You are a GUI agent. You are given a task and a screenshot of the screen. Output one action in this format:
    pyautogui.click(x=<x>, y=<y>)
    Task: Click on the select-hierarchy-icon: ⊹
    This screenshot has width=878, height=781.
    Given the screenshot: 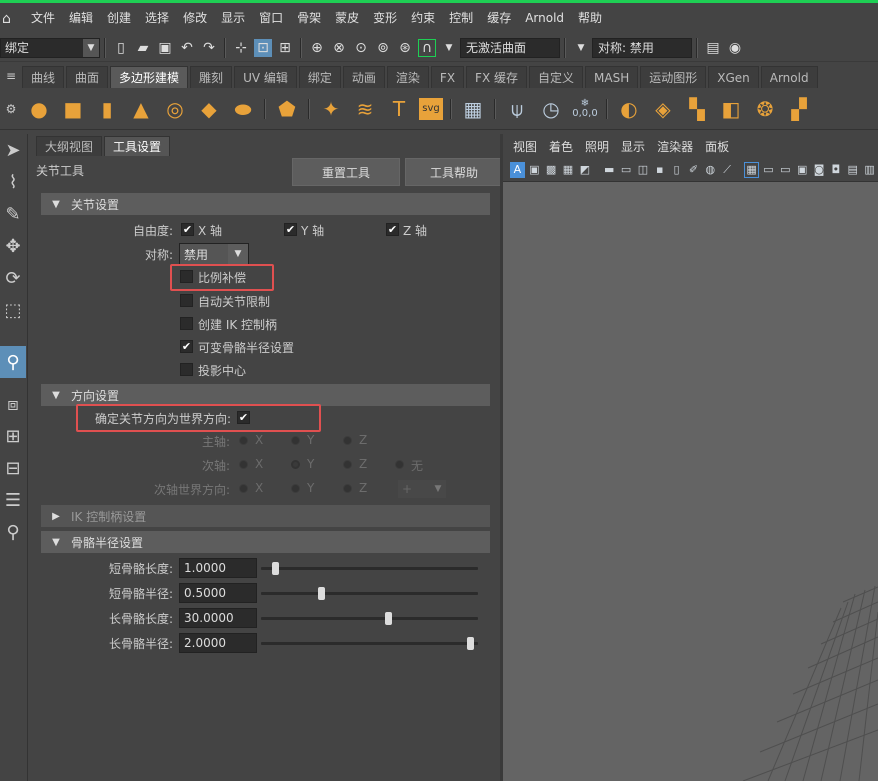 What is the action you would take?
    pyautogui.click(x=241, y=48)
    